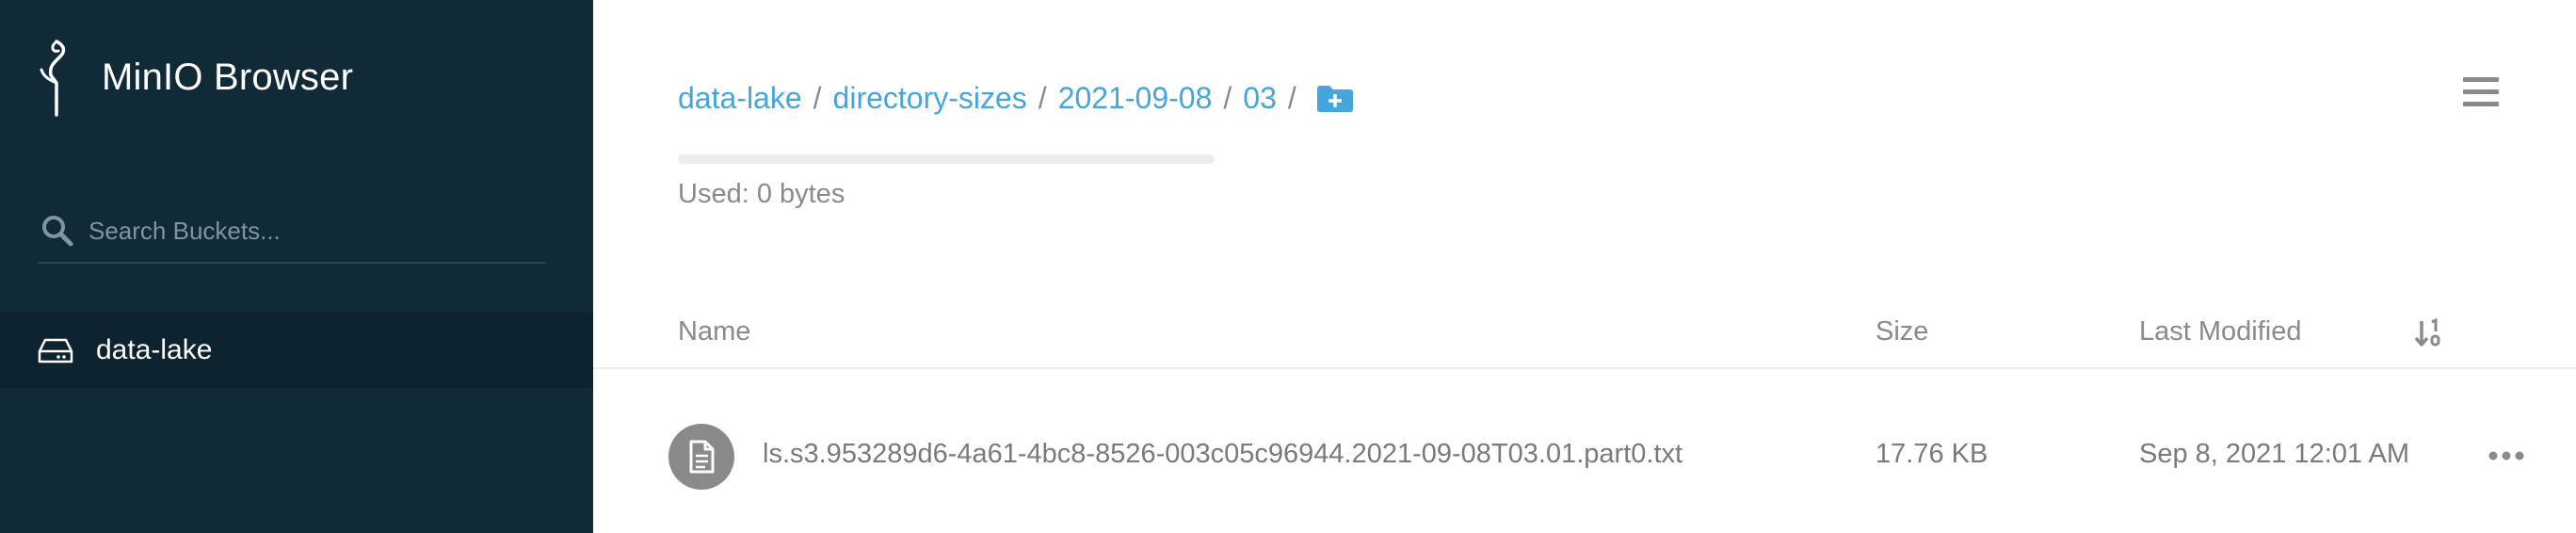 The height and width of the screenshot is (533, 2576). What do you see at coordinates (714, 331) in the screenshot?
I see `column-header-name: Name` at bounding box center [714, 331].